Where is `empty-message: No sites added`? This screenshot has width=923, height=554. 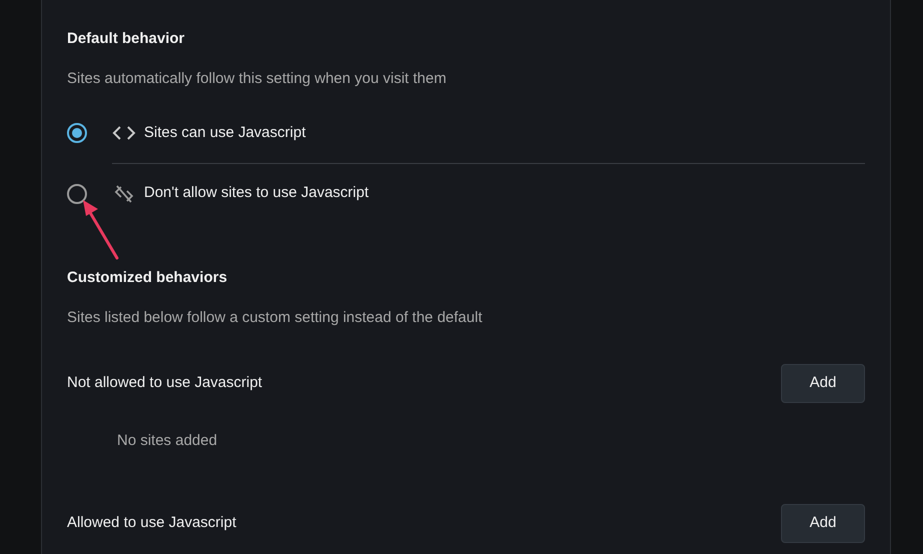
empty-message: No sites added is located at coordinates (167, 441).